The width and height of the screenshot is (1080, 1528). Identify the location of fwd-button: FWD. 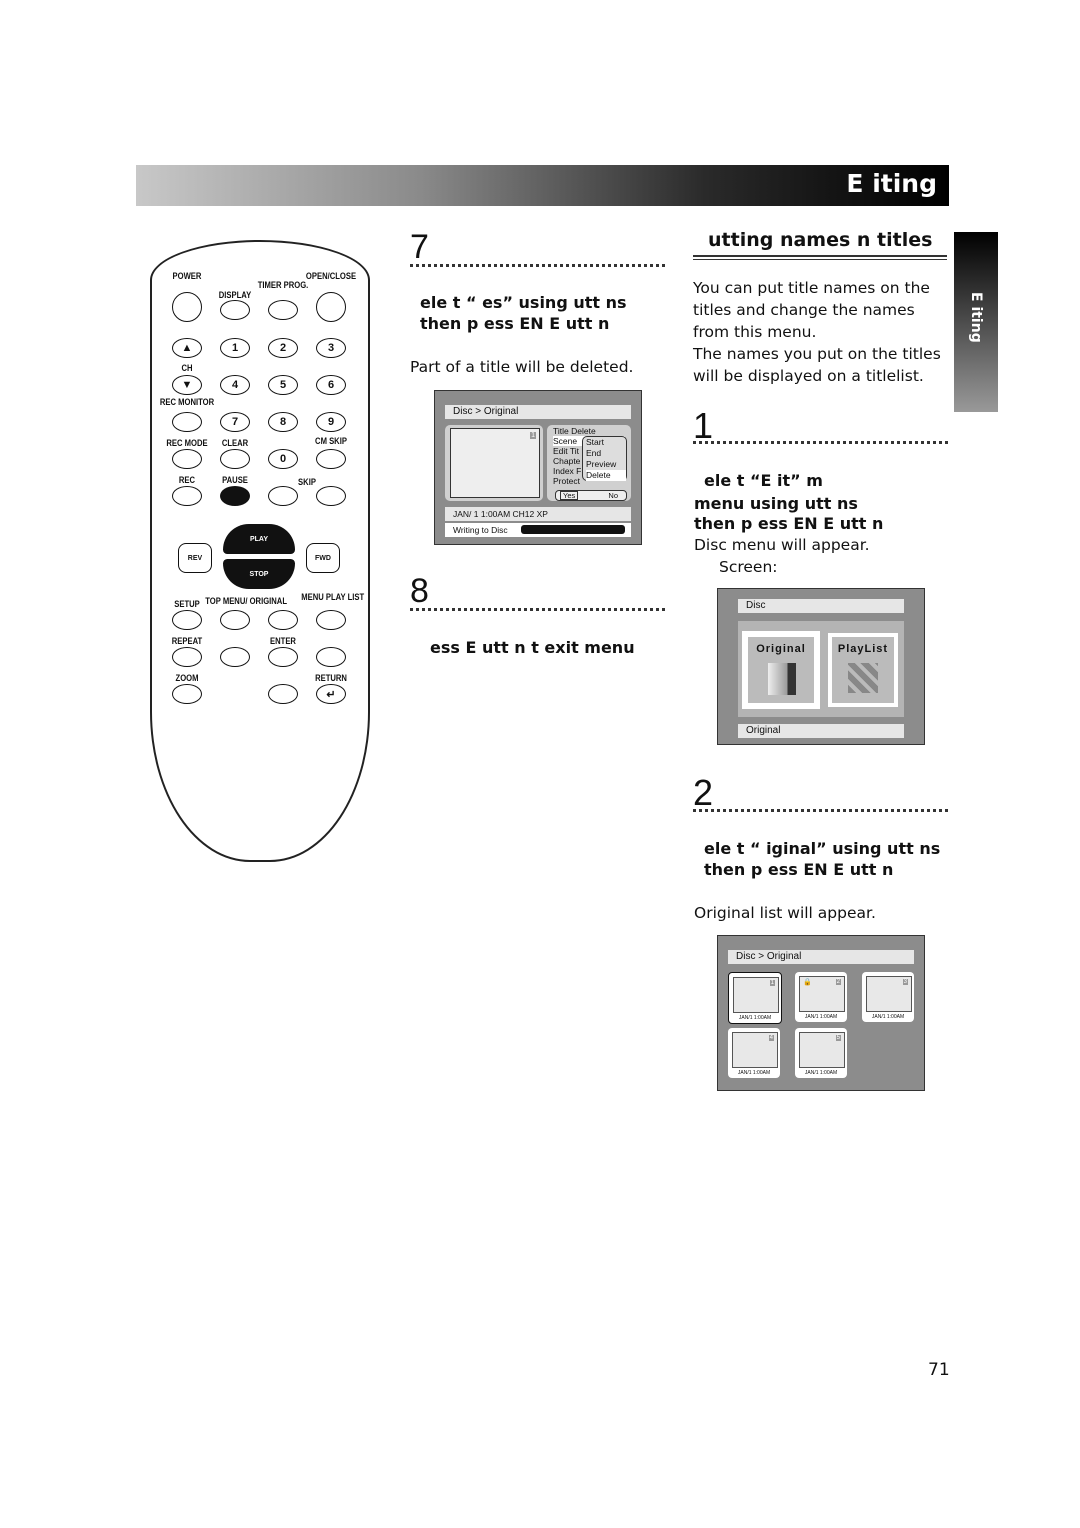
(323, 558).